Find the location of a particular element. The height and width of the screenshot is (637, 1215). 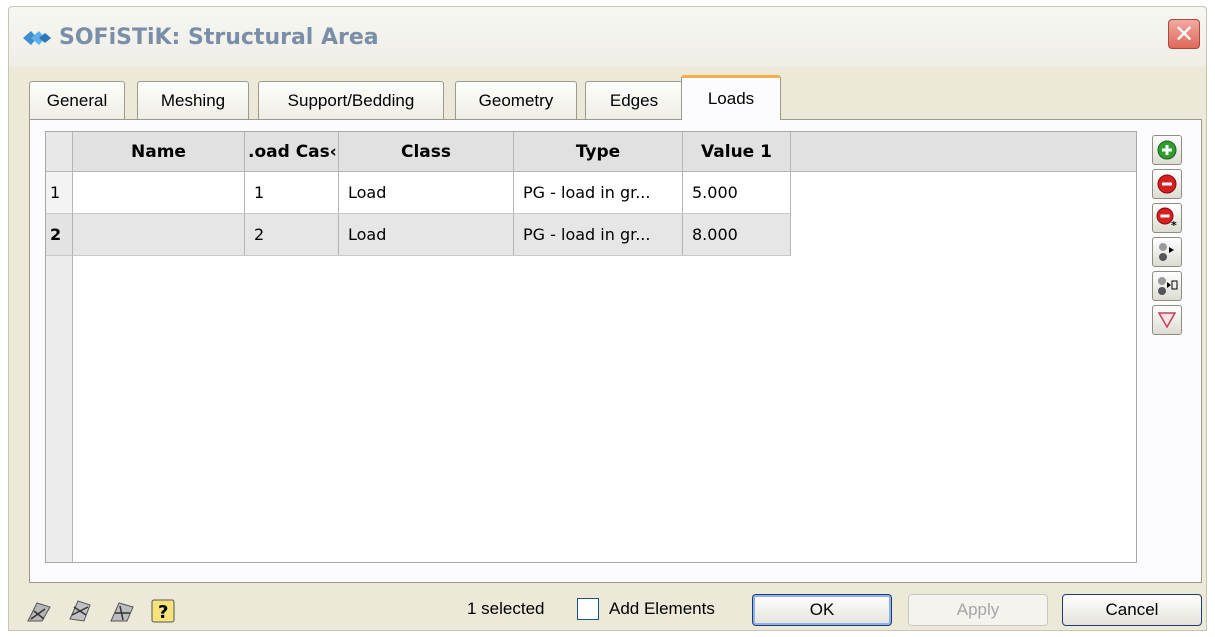

close-icon: ✕ is located at coordinates (1184, 34).